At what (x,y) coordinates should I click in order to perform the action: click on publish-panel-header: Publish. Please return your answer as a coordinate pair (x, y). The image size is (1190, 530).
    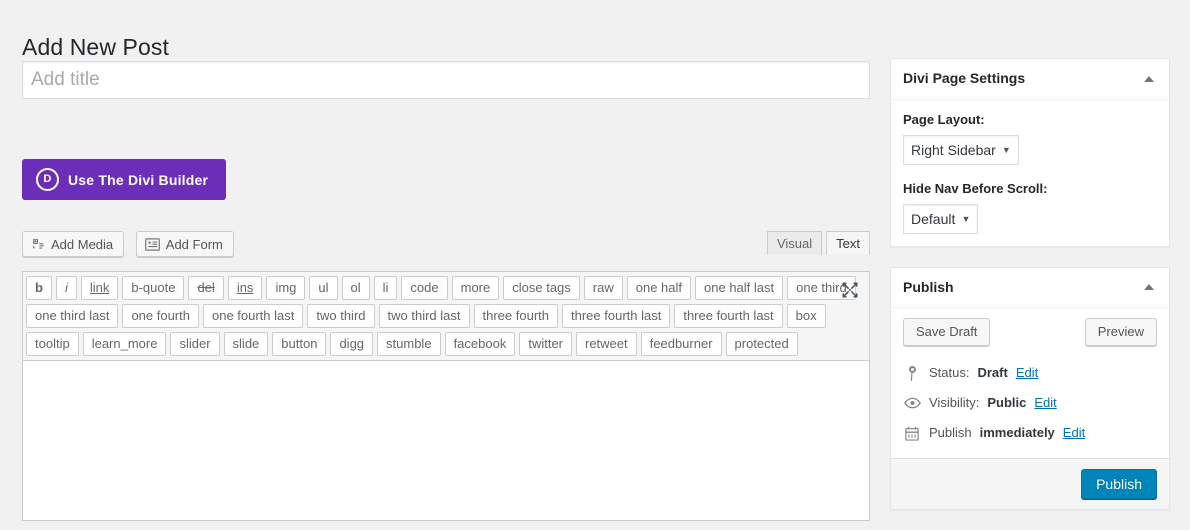
    Looking at the image, I should click on (1030, 288).